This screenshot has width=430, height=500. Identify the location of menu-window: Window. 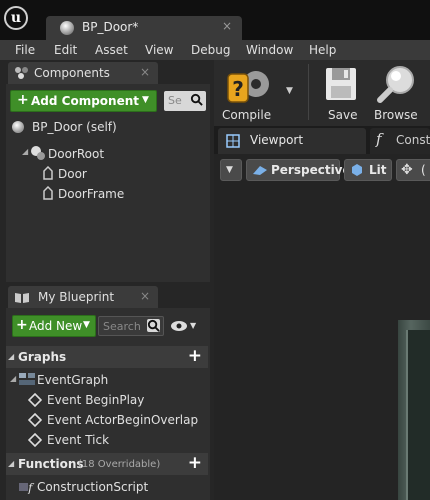
(269, 50).